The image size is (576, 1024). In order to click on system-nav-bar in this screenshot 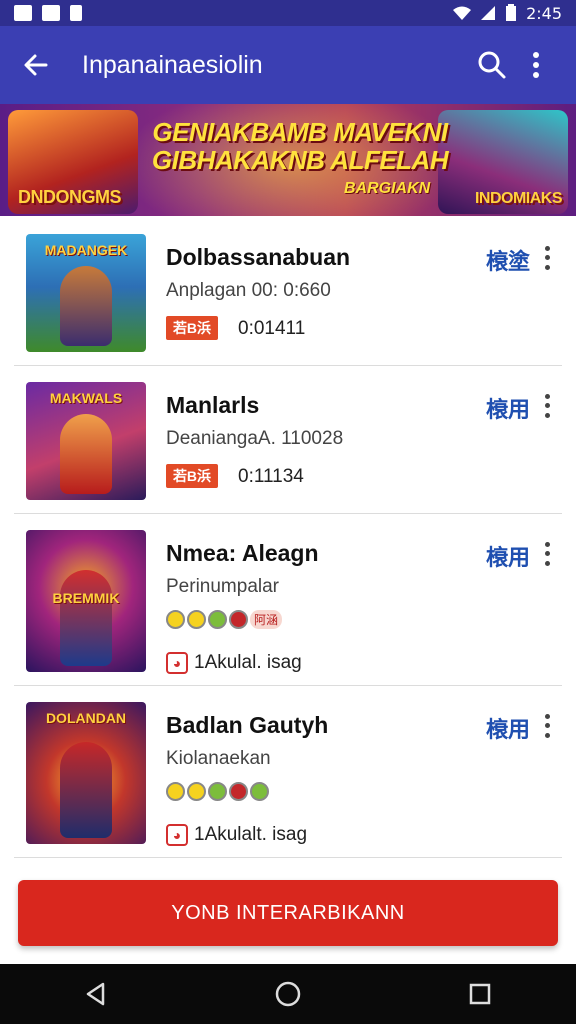, I will do `click(288, 994)`.